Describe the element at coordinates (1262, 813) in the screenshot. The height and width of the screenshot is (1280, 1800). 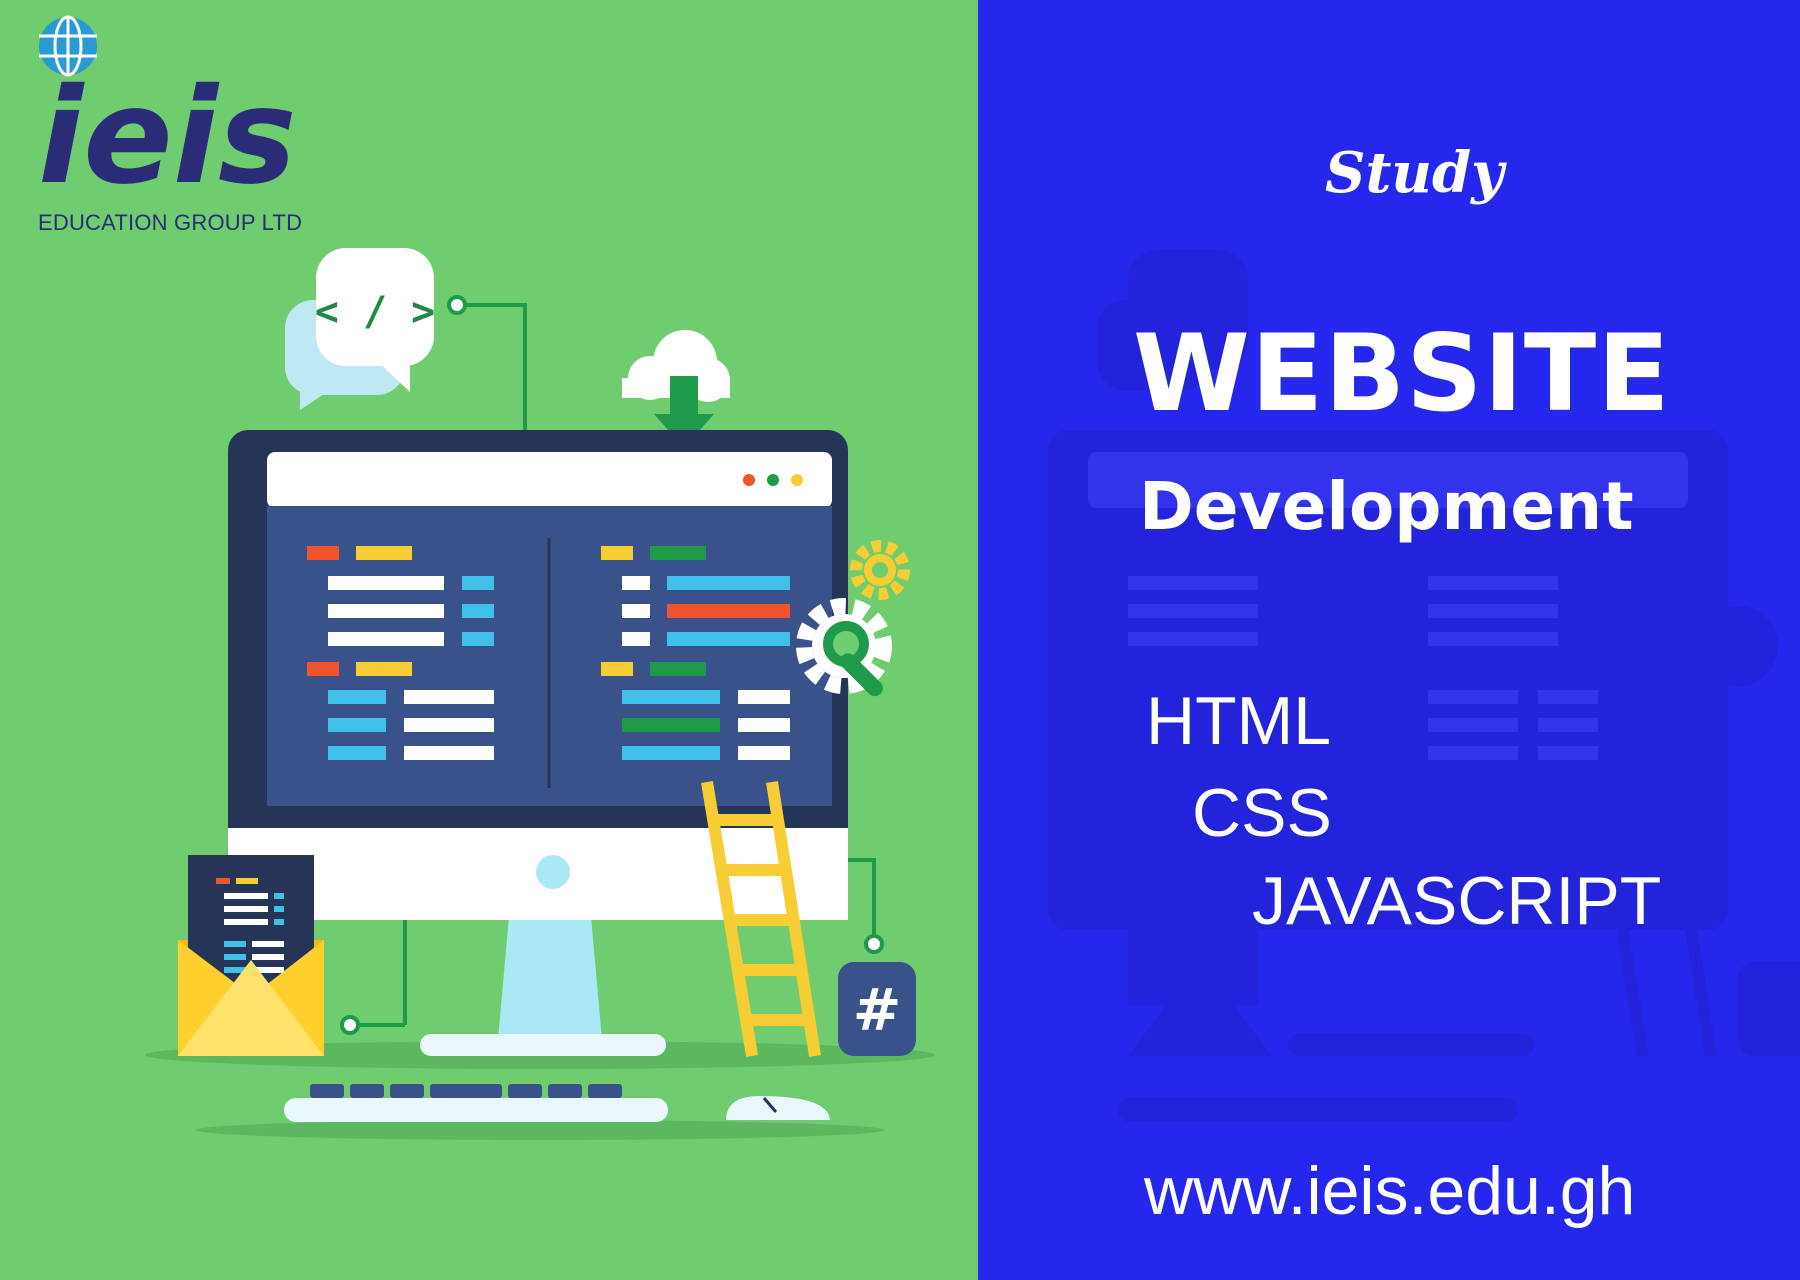
I see `skill-css: CSS` at that location.